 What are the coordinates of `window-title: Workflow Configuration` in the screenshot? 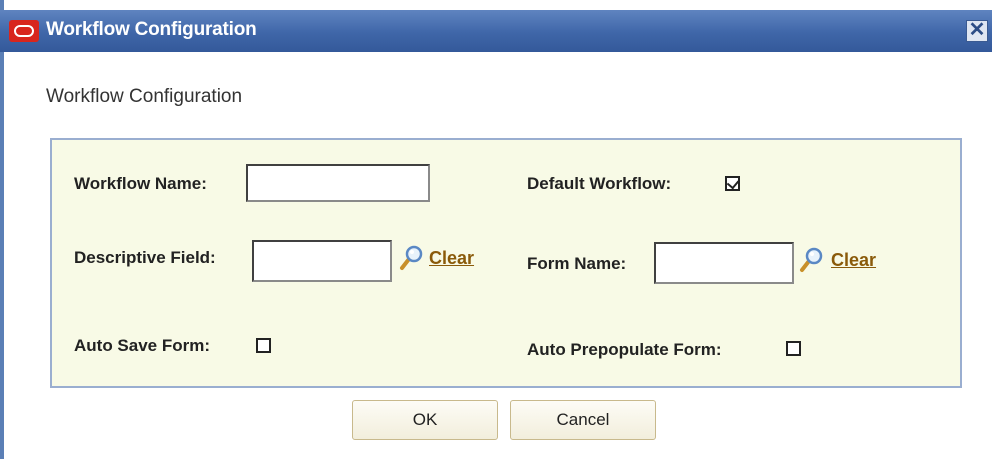 It's located at (151, 29).